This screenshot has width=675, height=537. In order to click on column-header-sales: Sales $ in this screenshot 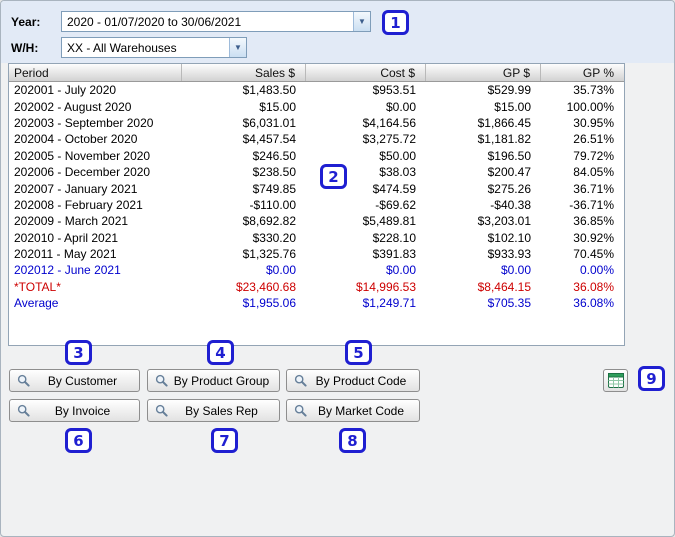, I will do `click(244, 72)`.